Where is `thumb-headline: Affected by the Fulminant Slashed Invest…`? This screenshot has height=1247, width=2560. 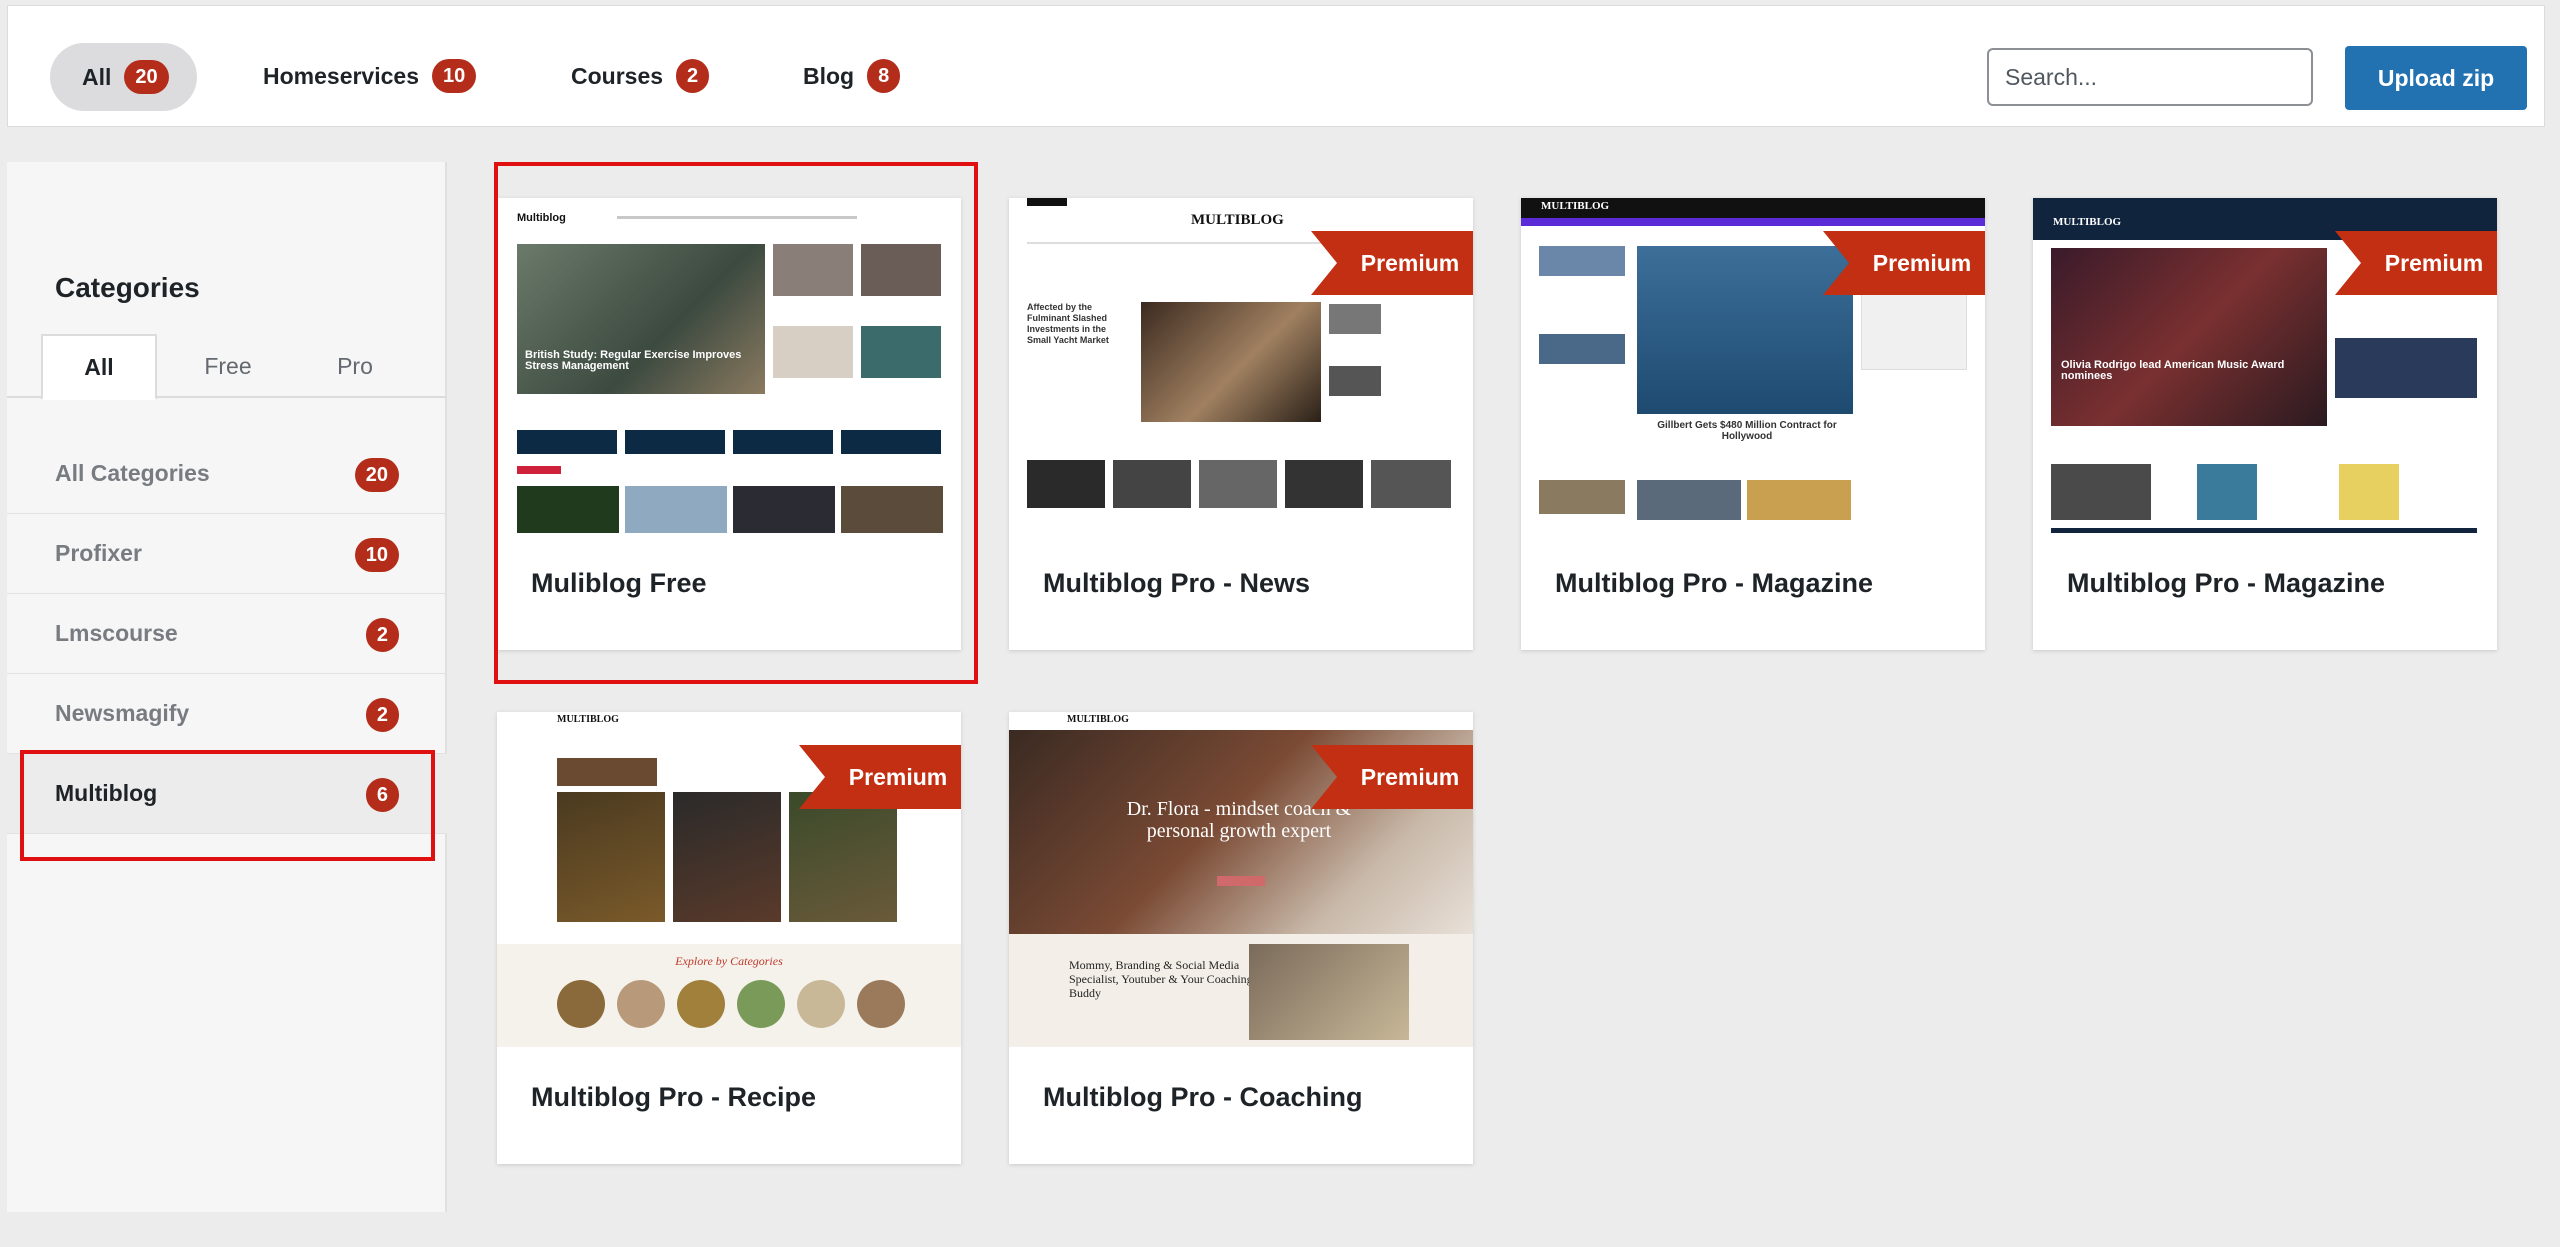 thumb-headline: Affected by the Fulminant Slashed Invest… is located at coordinates (1068, 323).